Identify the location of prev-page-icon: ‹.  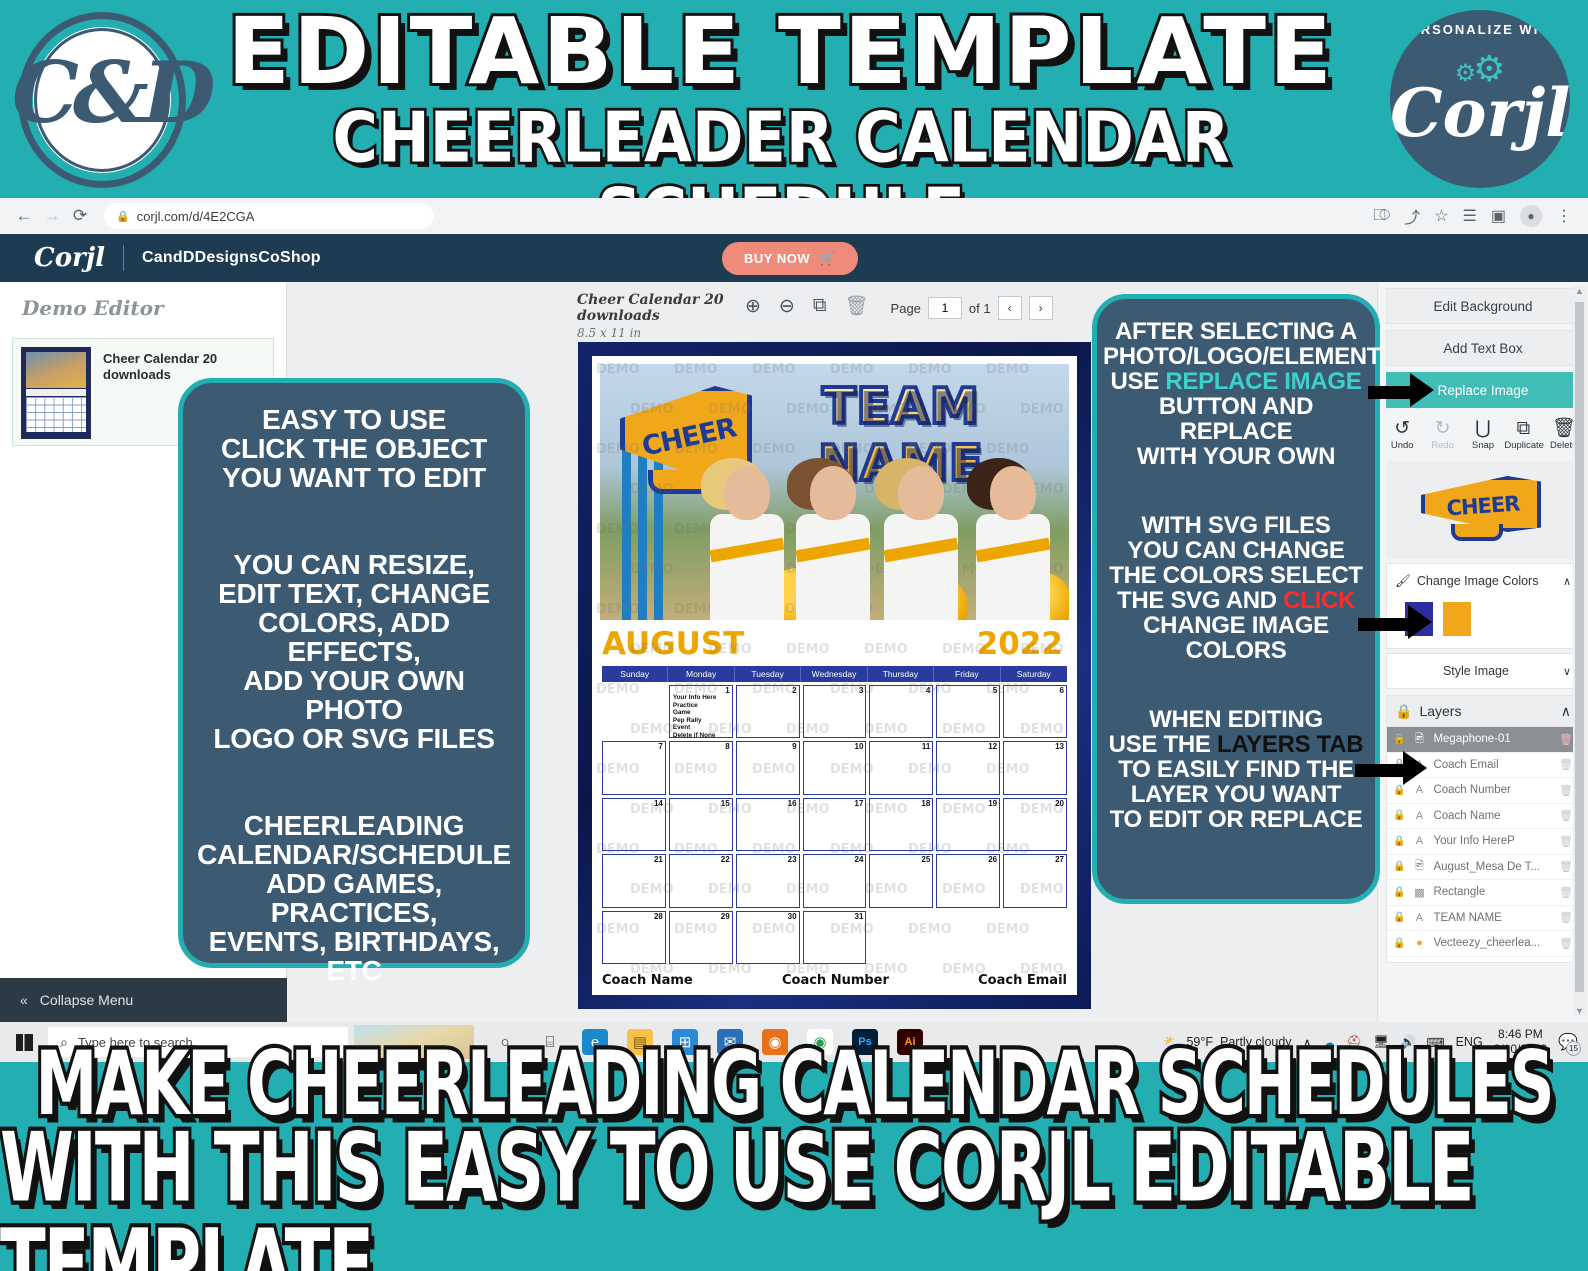
(1009, 308).